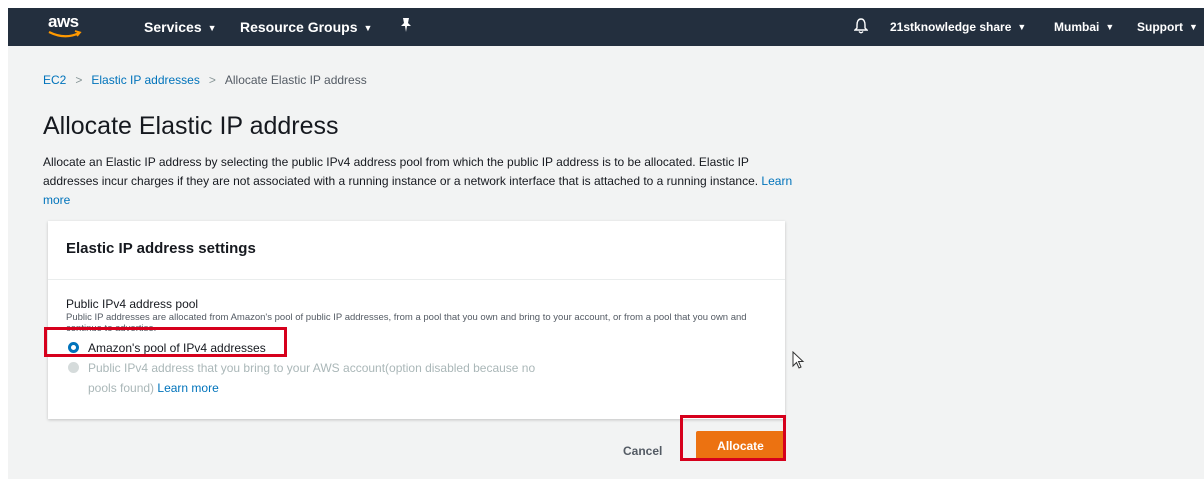 This screenshot has width=1204, height=479. Describe the element at coordinates (121, 388) in the screenshot. I see `radio-byoip-label-cont: pools found)` at that location.